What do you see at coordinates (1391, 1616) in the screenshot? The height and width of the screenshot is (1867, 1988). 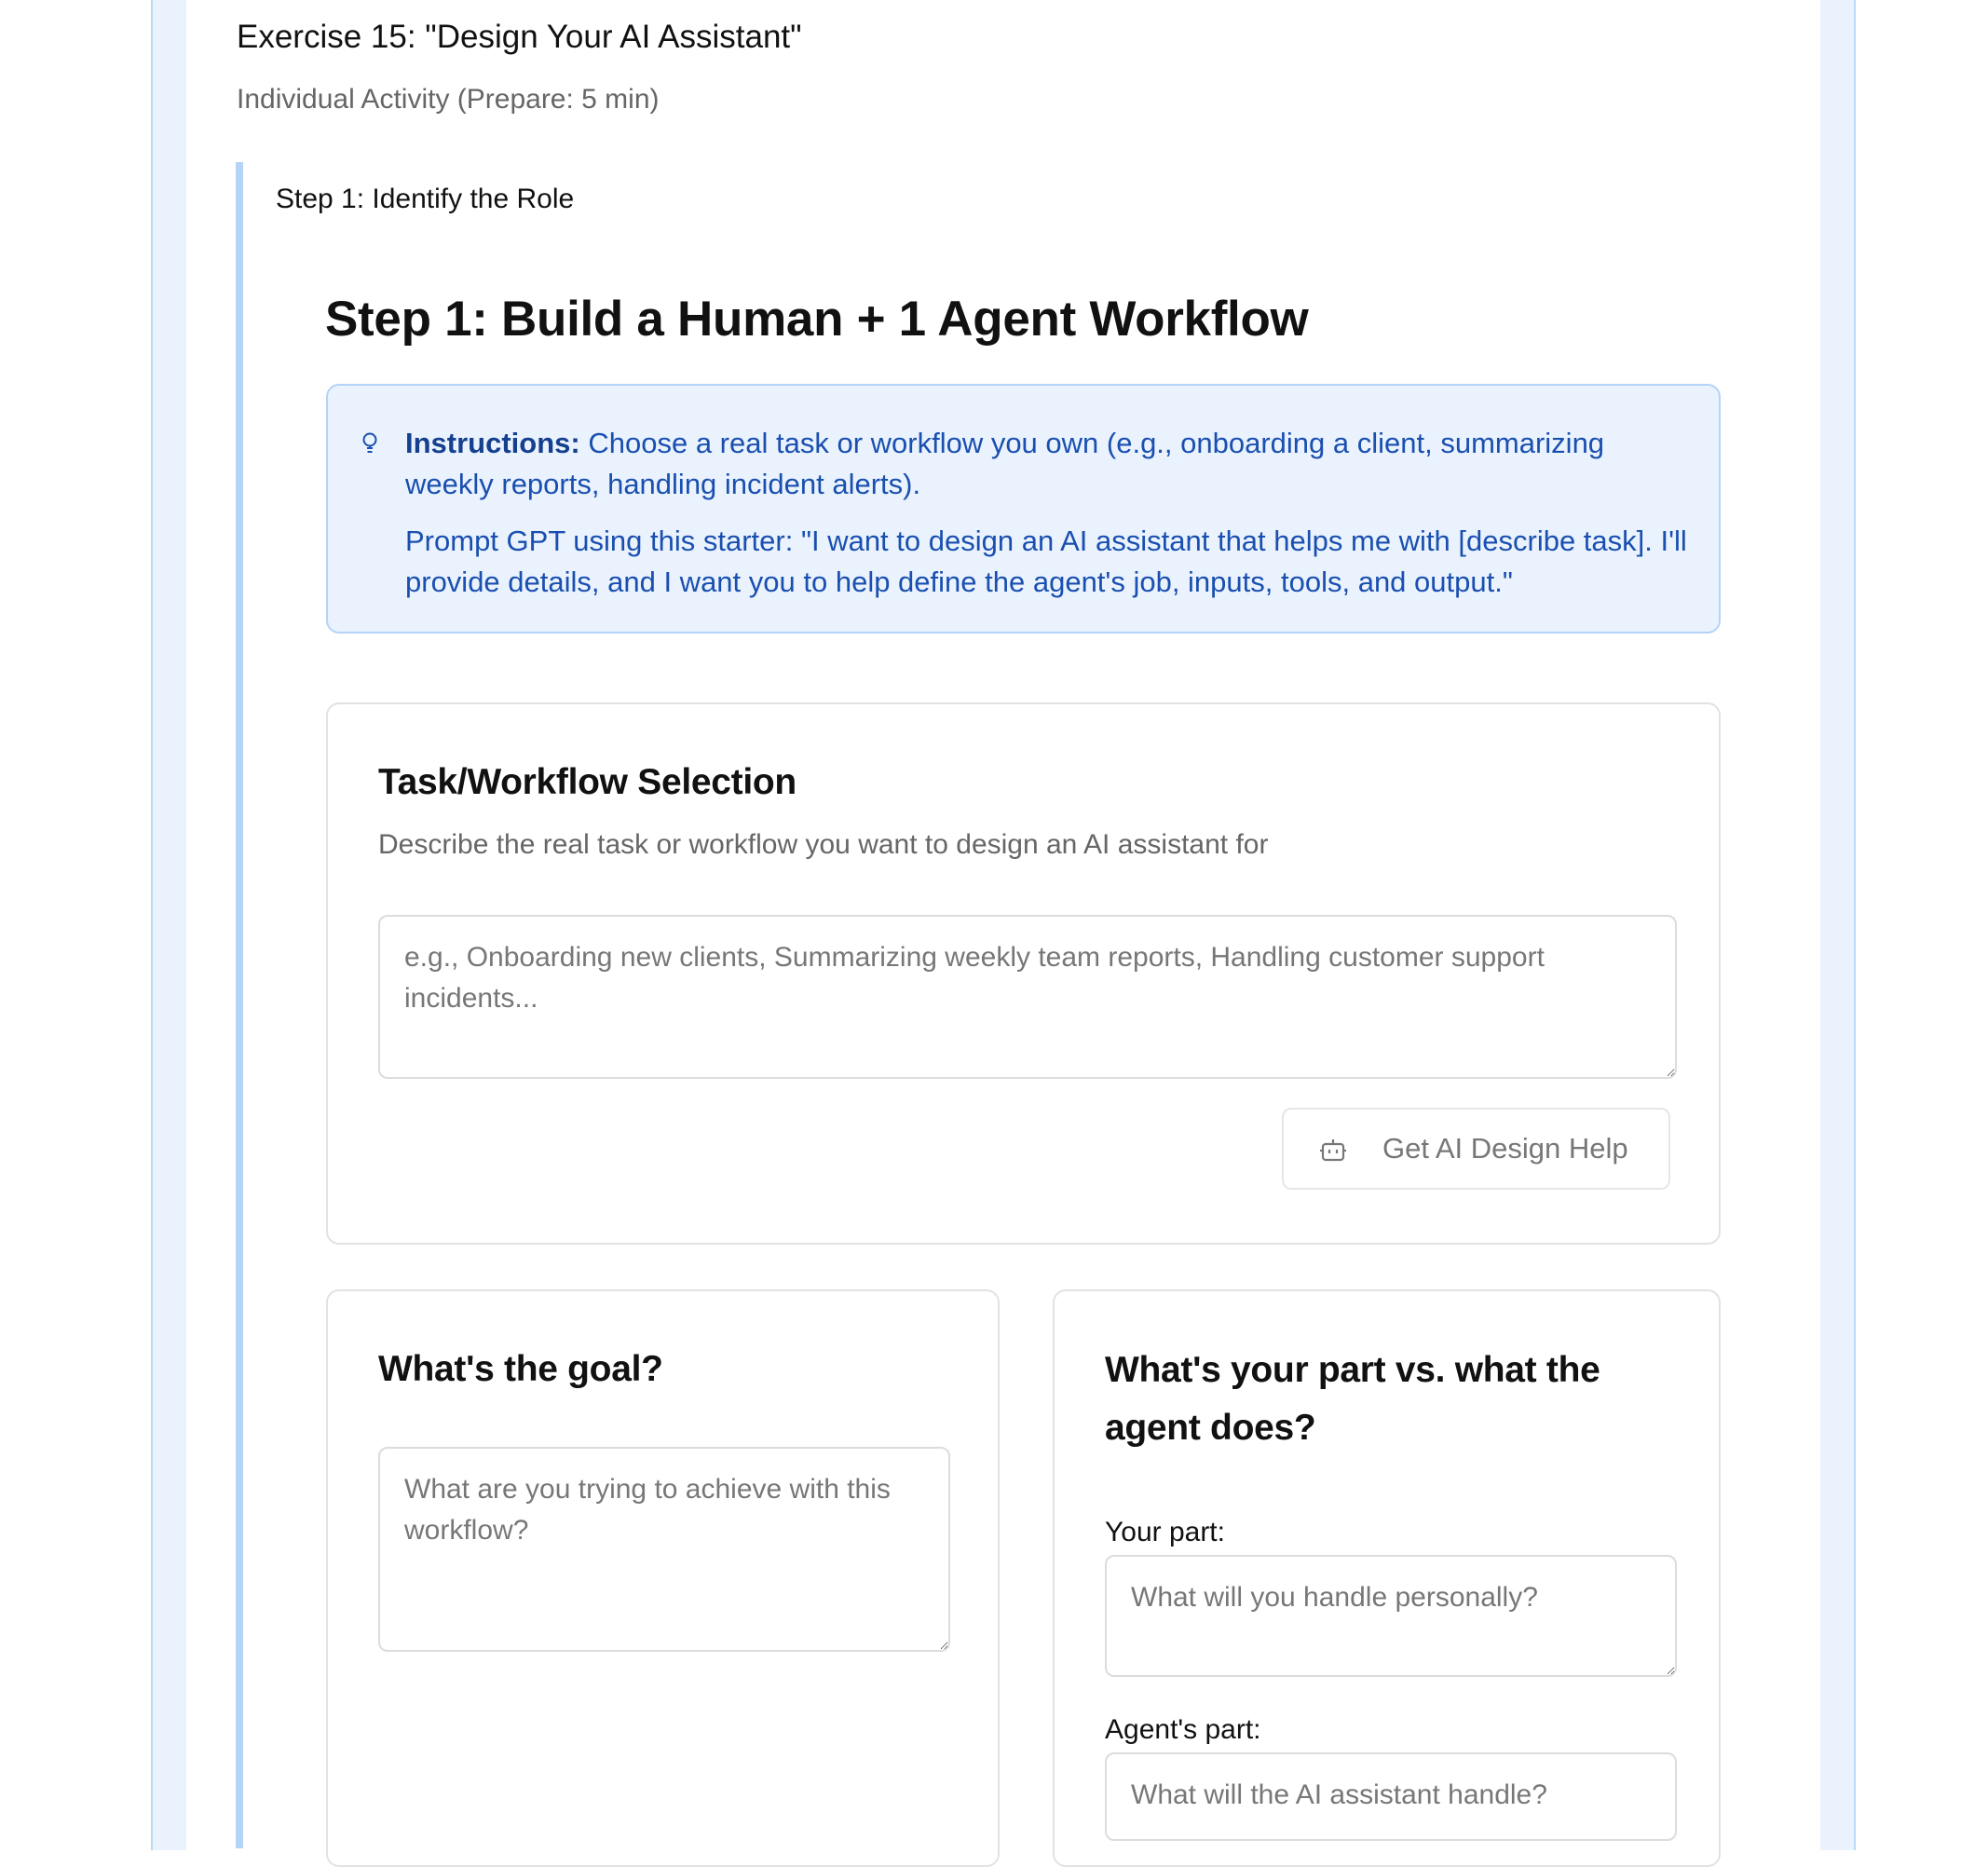 I see `your-part-input` at bounding box center [1391, 1616].